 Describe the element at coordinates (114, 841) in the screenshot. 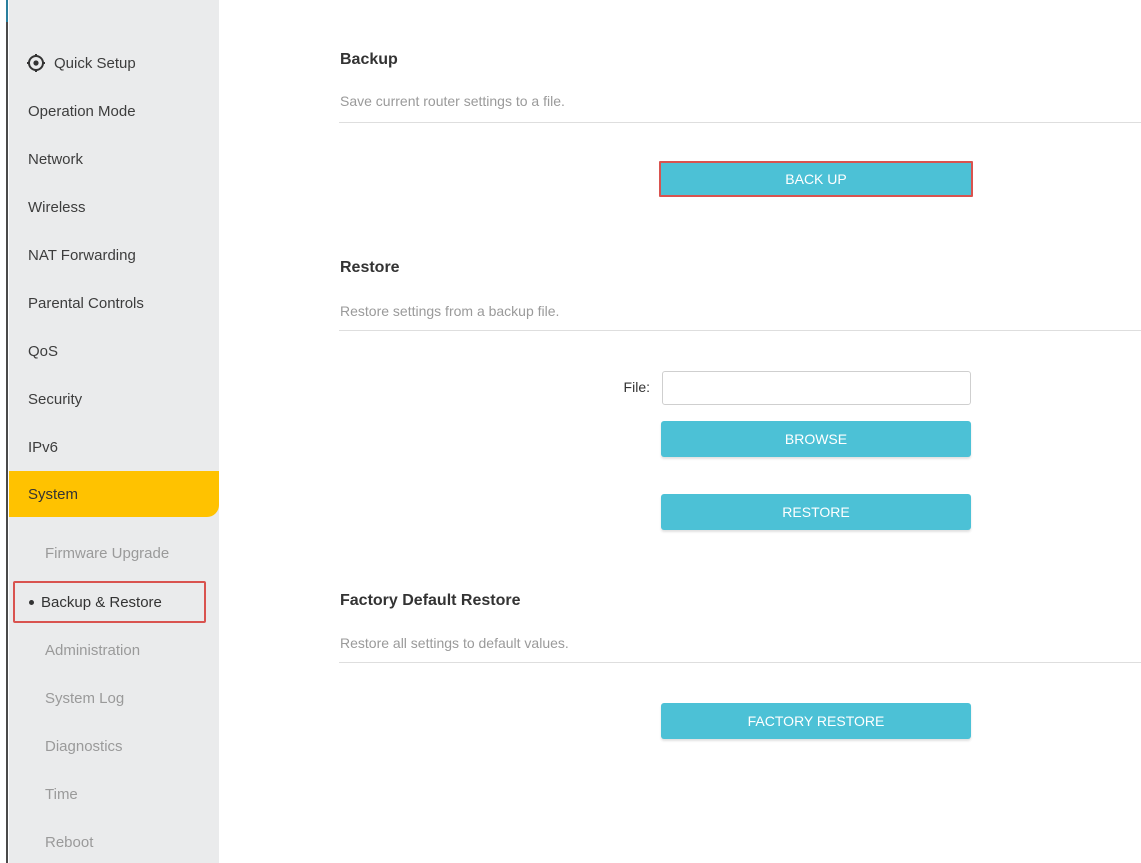

I see `sidebar-subitem-reboot: Reboot` at that location.